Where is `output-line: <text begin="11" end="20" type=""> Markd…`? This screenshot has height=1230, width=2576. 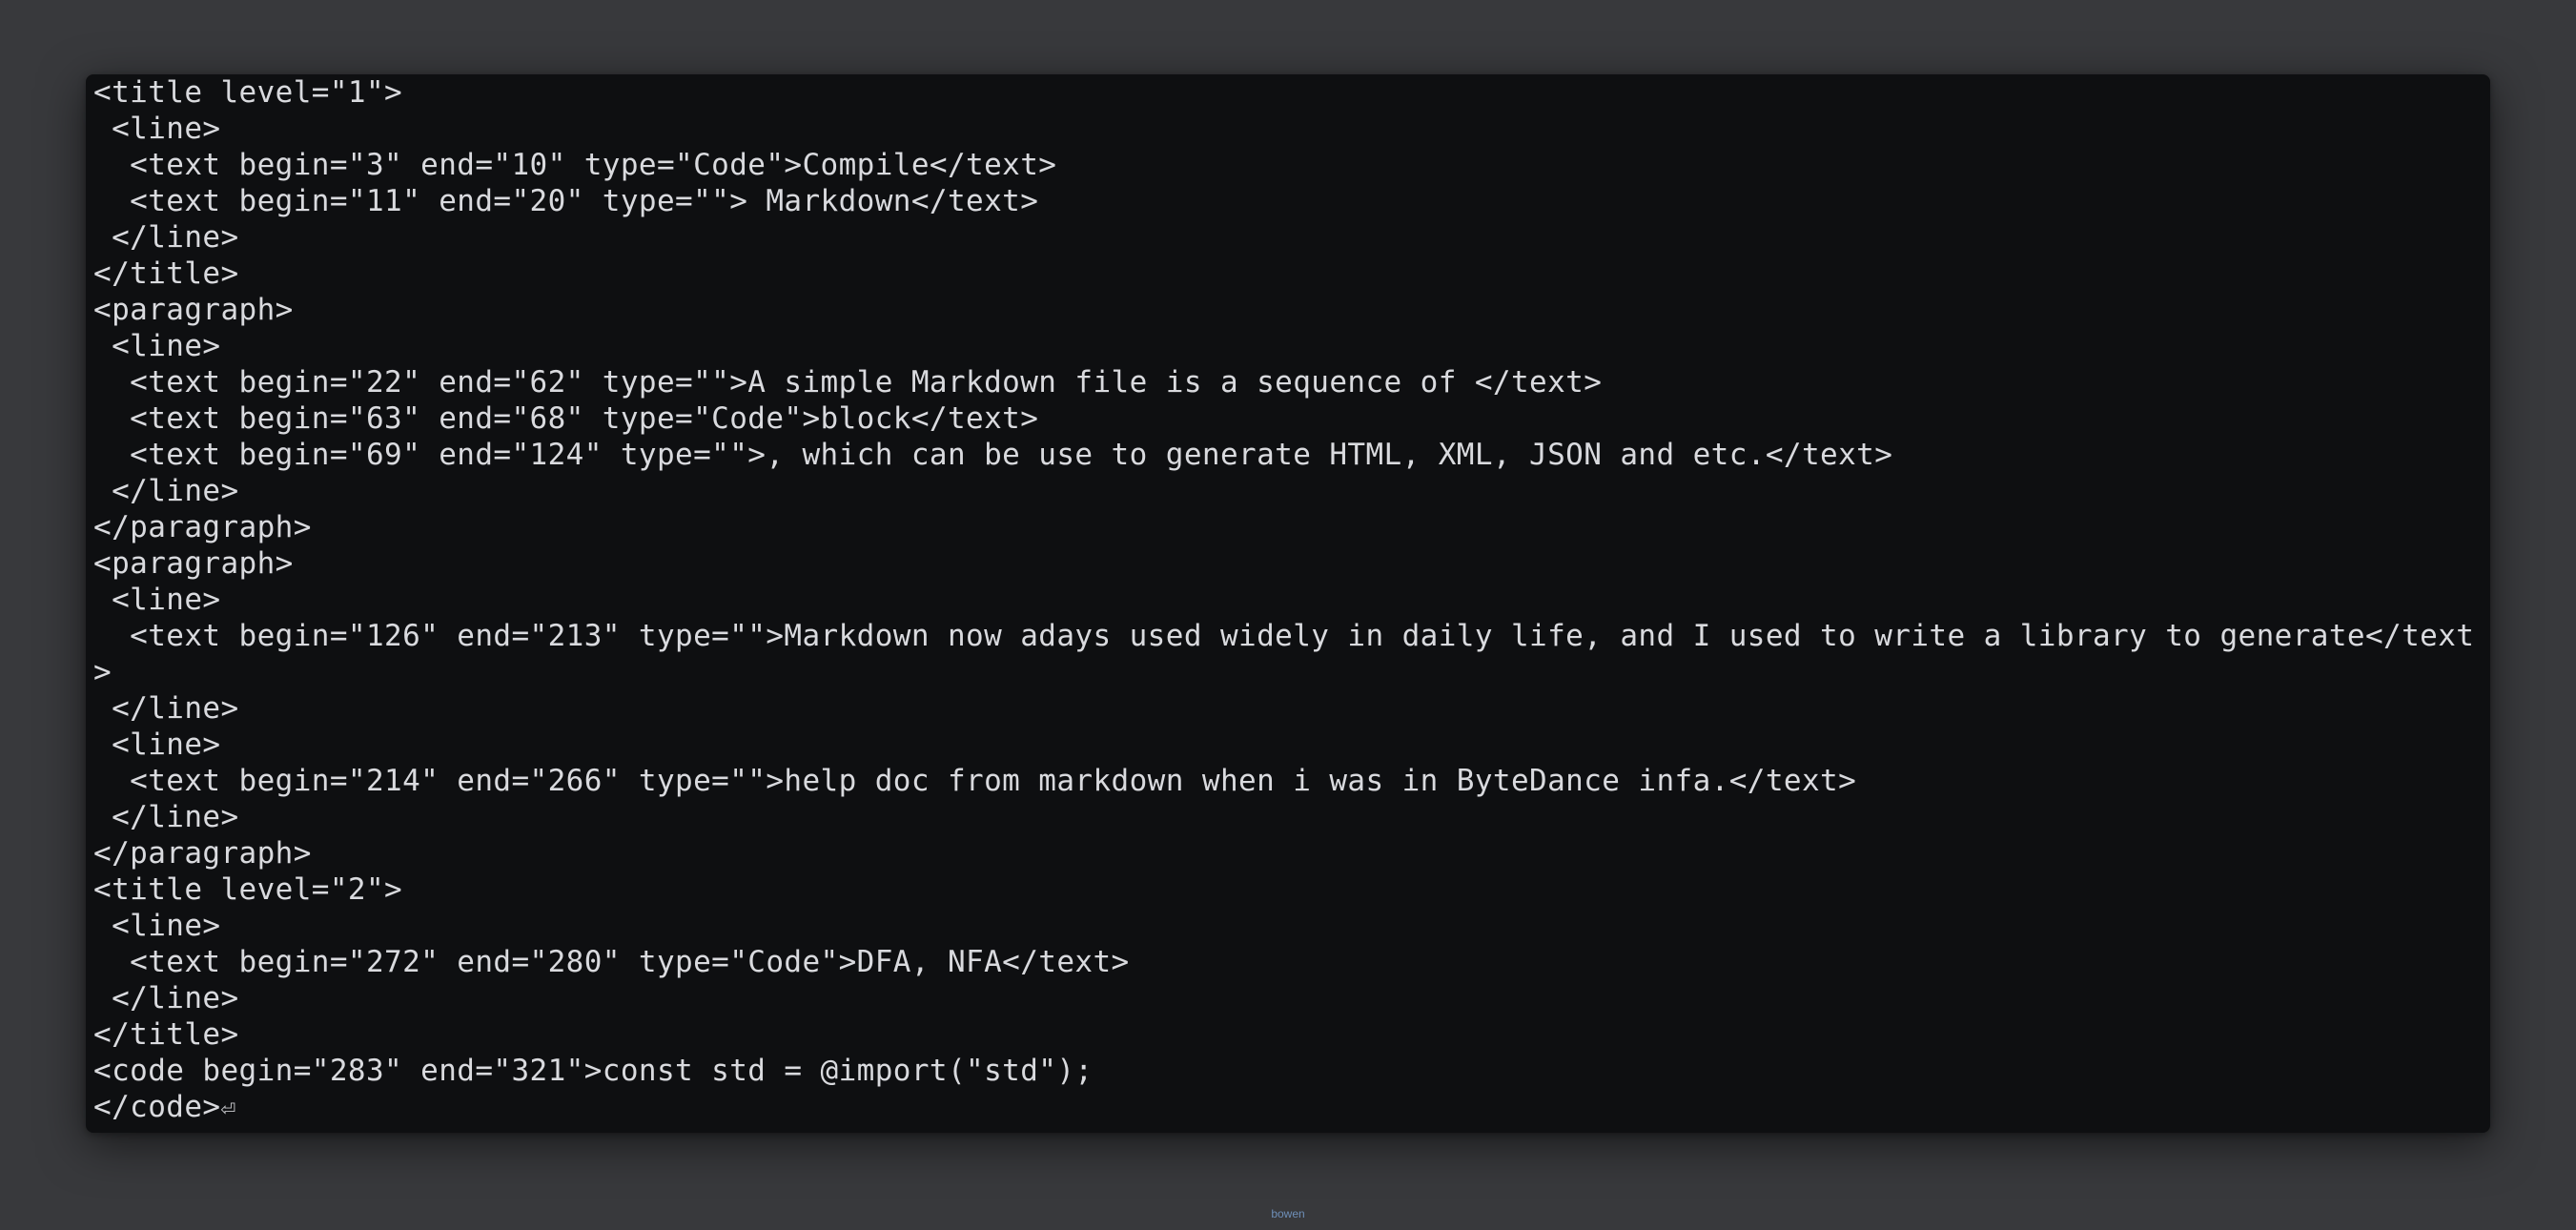
output-line: <text begin="11" end="20" type=""> Markd… is located at coordinates (566, 201).